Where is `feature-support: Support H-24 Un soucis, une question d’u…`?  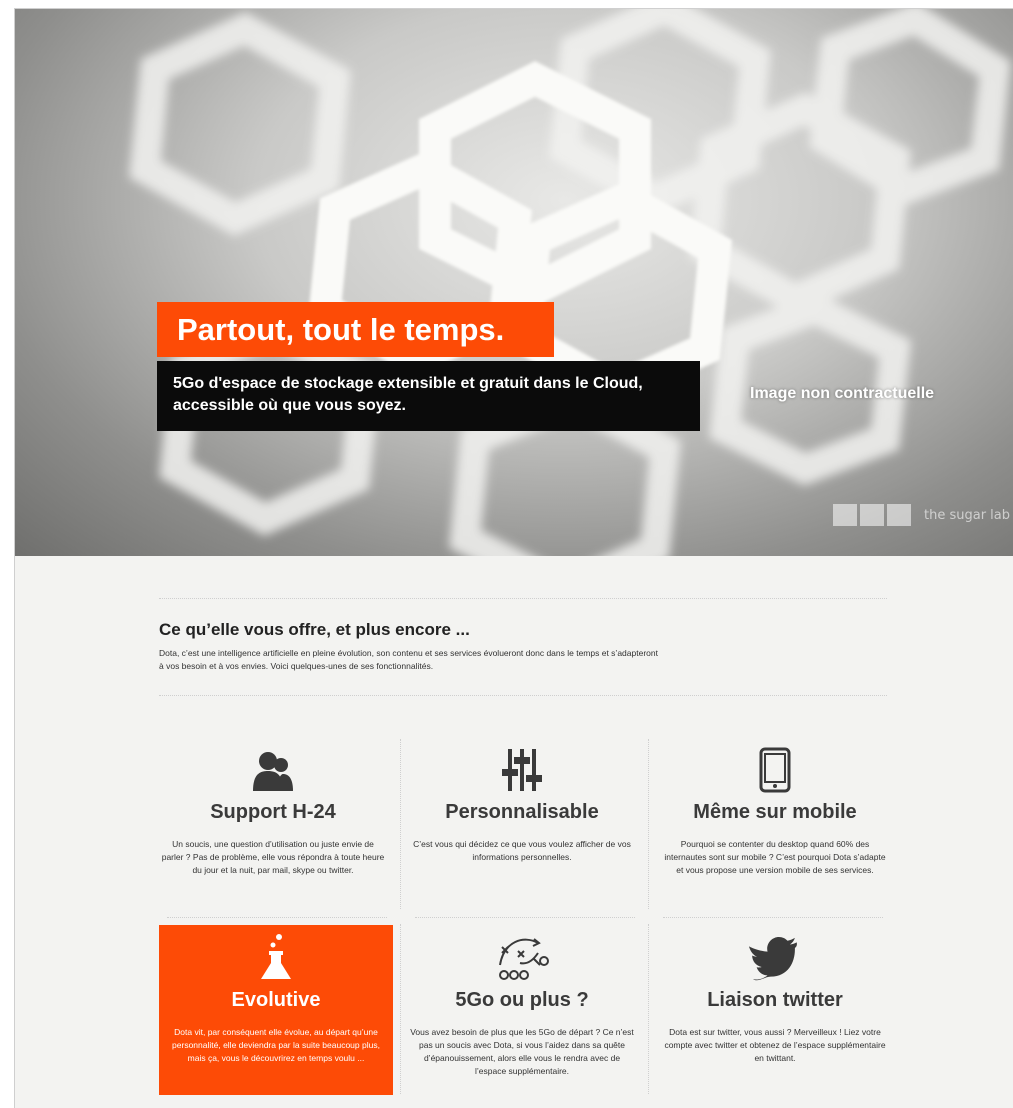
feature-support: Support H-24 Un soucis, une question d’u… is located at coordinates (273, 811).